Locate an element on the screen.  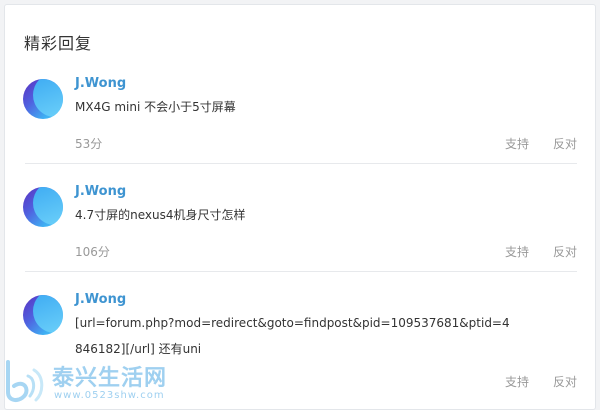
site-watermark: 泰兴生活网 www.0523shw.com is located at coordinates (87, 382).